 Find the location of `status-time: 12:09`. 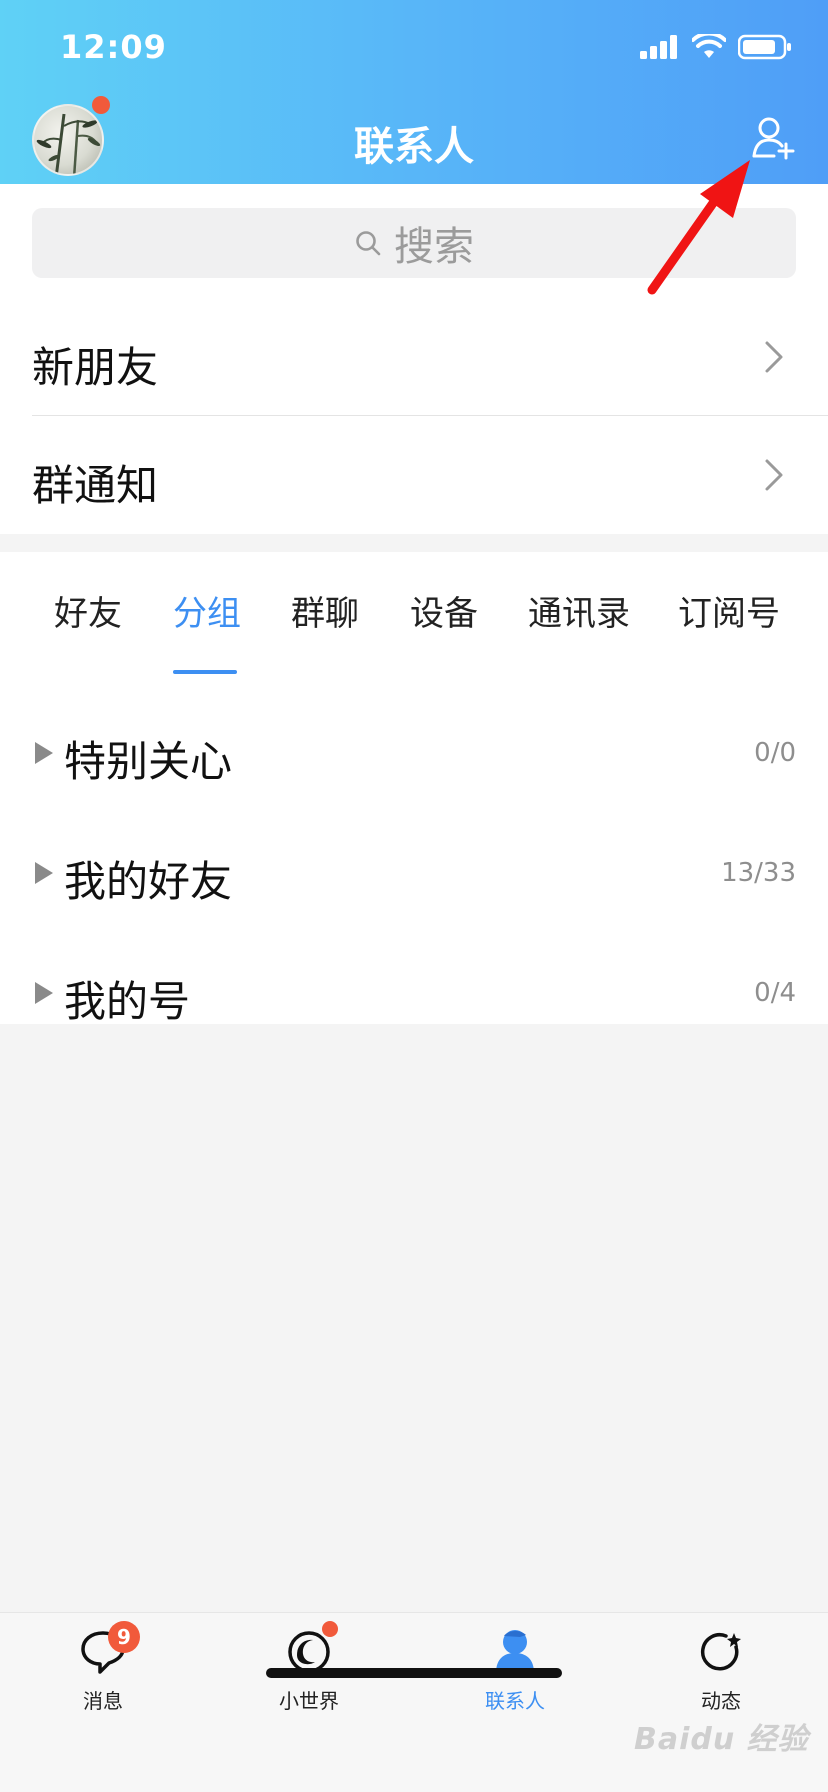

status-time: 12:09 is located at coordinates (113, 47).